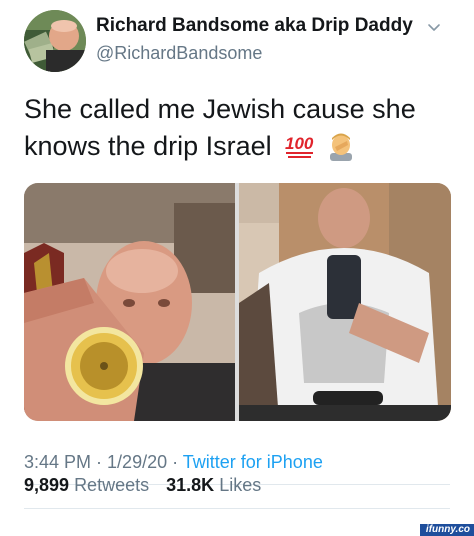  I want to click on tweet-timestamp: 3:44 PM · 1/29/20 · Twitter for iPhone, so click(173, 462).